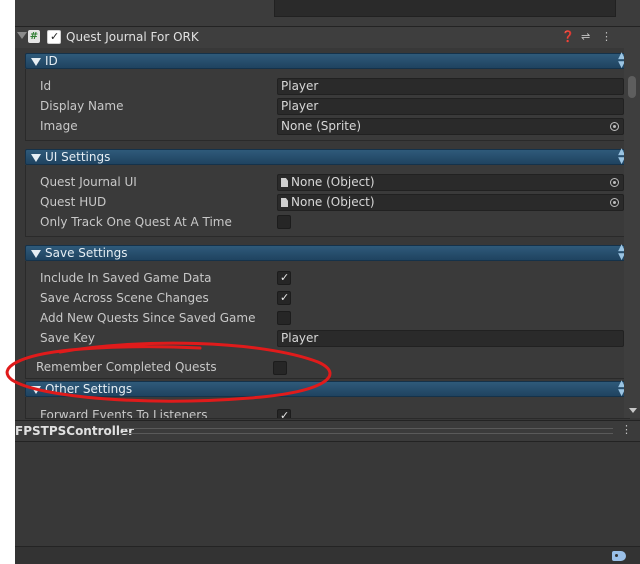 The height and width of the screenshot is (564, 640). Describe the element at coordinates (126, 367) in the screenshot. I see `field-label-remember-completed: Remember Completed Quests` at that location.